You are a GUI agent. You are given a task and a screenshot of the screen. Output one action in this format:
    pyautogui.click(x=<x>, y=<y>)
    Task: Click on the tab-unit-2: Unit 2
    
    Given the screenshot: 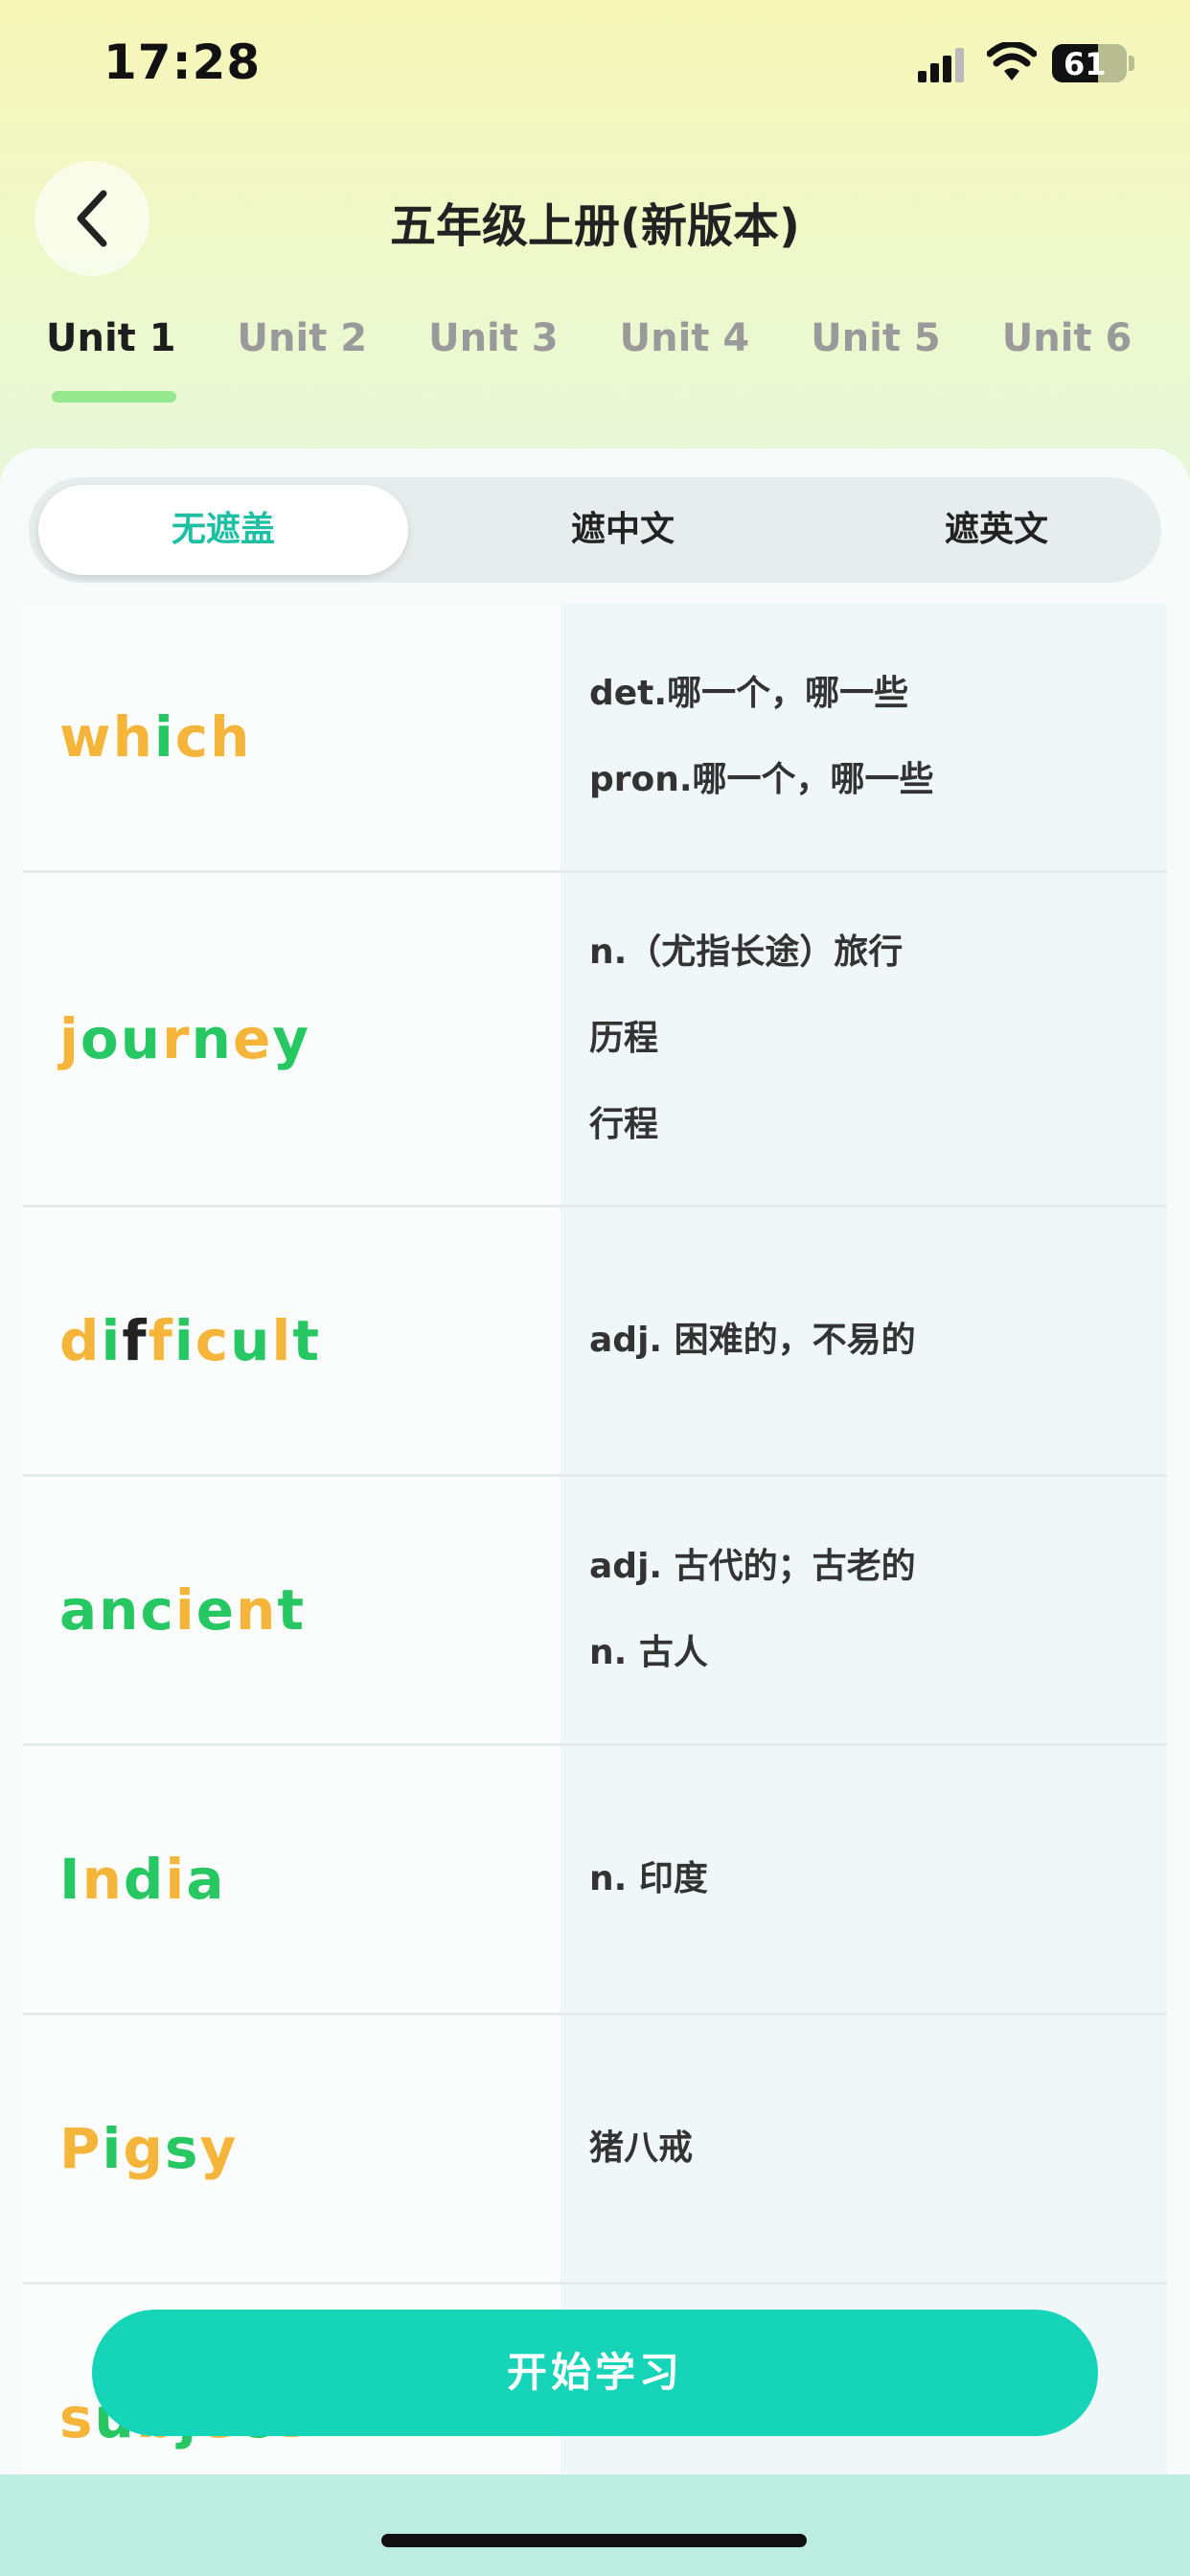 What is the action you would take?
    pyautogui.click(x=303, y=338)
    